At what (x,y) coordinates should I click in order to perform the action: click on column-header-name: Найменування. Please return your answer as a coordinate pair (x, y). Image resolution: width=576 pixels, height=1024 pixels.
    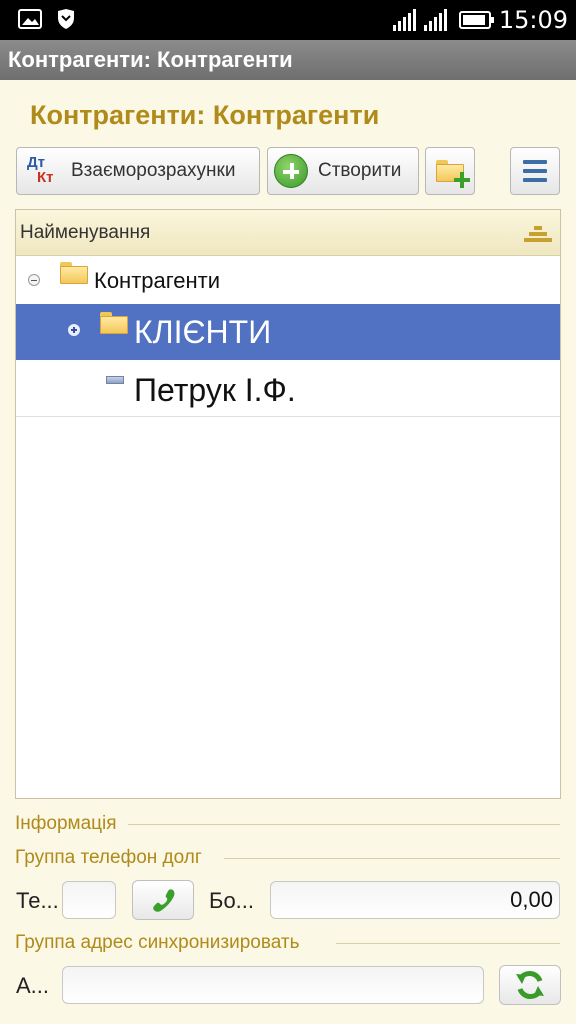
    Looking at the image, I should click on (288, 233).